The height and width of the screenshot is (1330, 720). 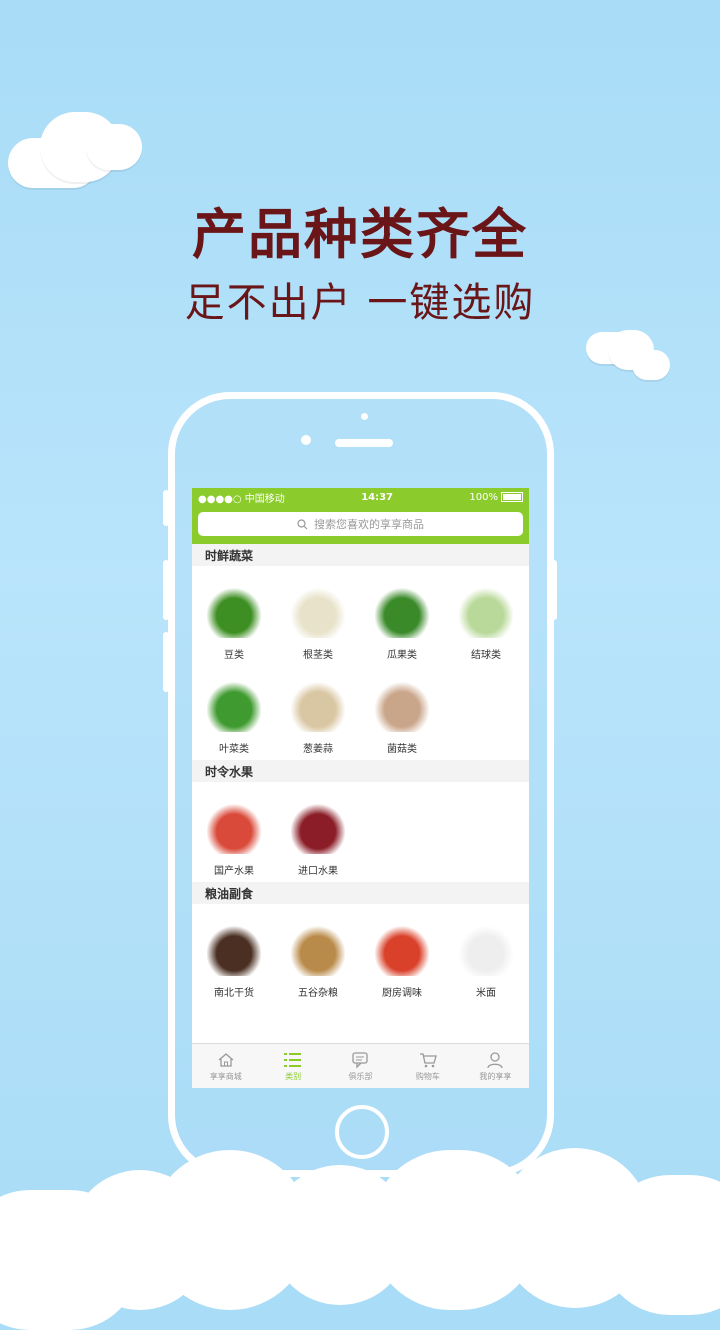 What do you see at coordinates (369, 524) in the screenshot?
I see `search-placeholder: 搜索您喜欢的享享商品` at bounding box center [369, 524].